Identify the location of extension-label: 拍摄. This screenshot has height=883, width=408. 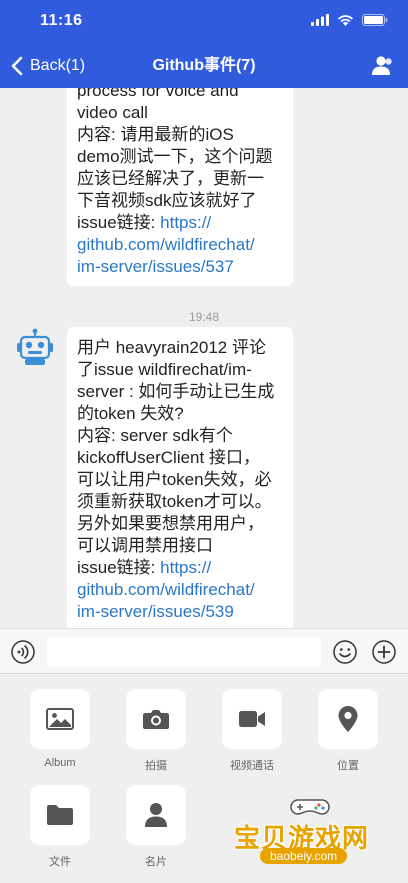
(156, 766).